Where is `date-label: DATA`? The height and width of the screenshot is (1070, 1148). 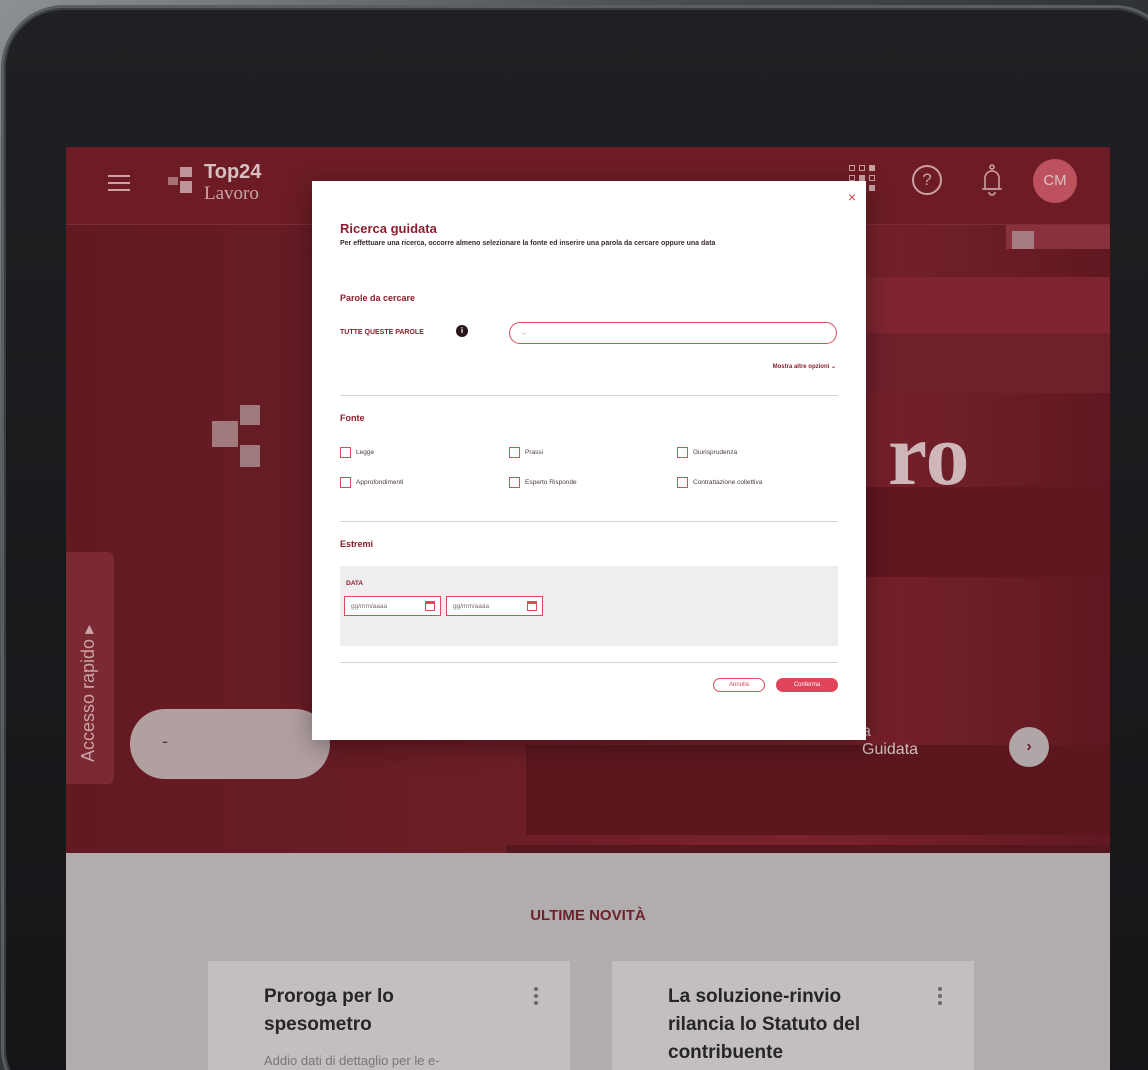 date-label: DATA is located at coordinates (355, 583).